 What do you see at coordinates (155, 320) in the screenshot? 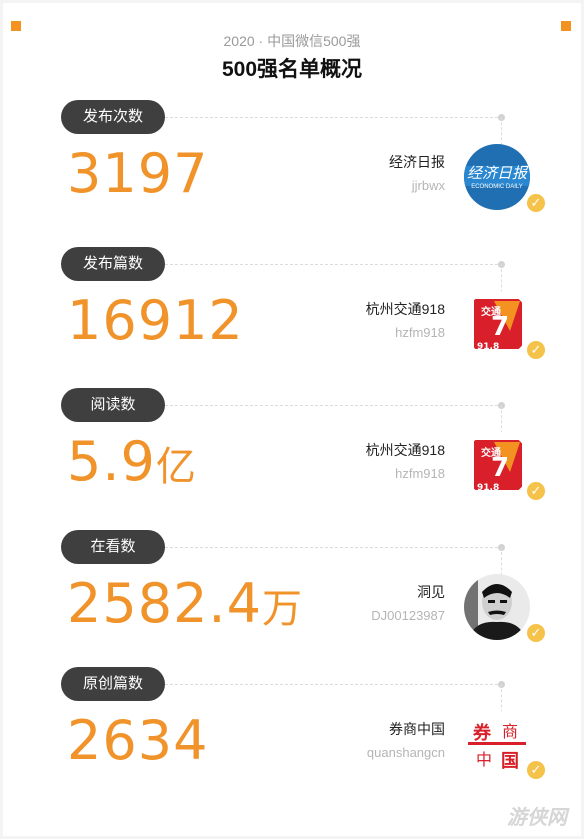
I see `stat-value: 16912` at bounding box center [155, 320].